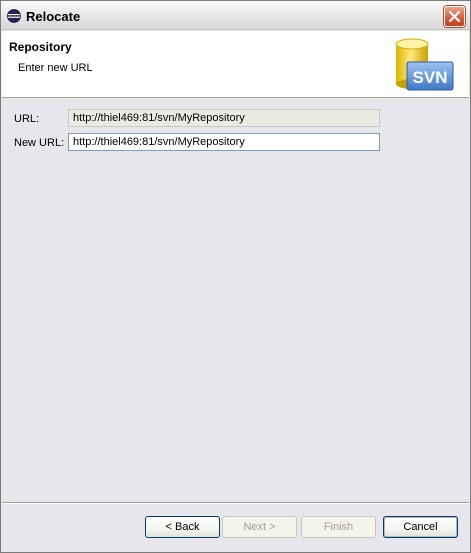  Describe the element at coordinates (55, 68) in the screenshot. I see `page-description: Enter new URL` at that location.